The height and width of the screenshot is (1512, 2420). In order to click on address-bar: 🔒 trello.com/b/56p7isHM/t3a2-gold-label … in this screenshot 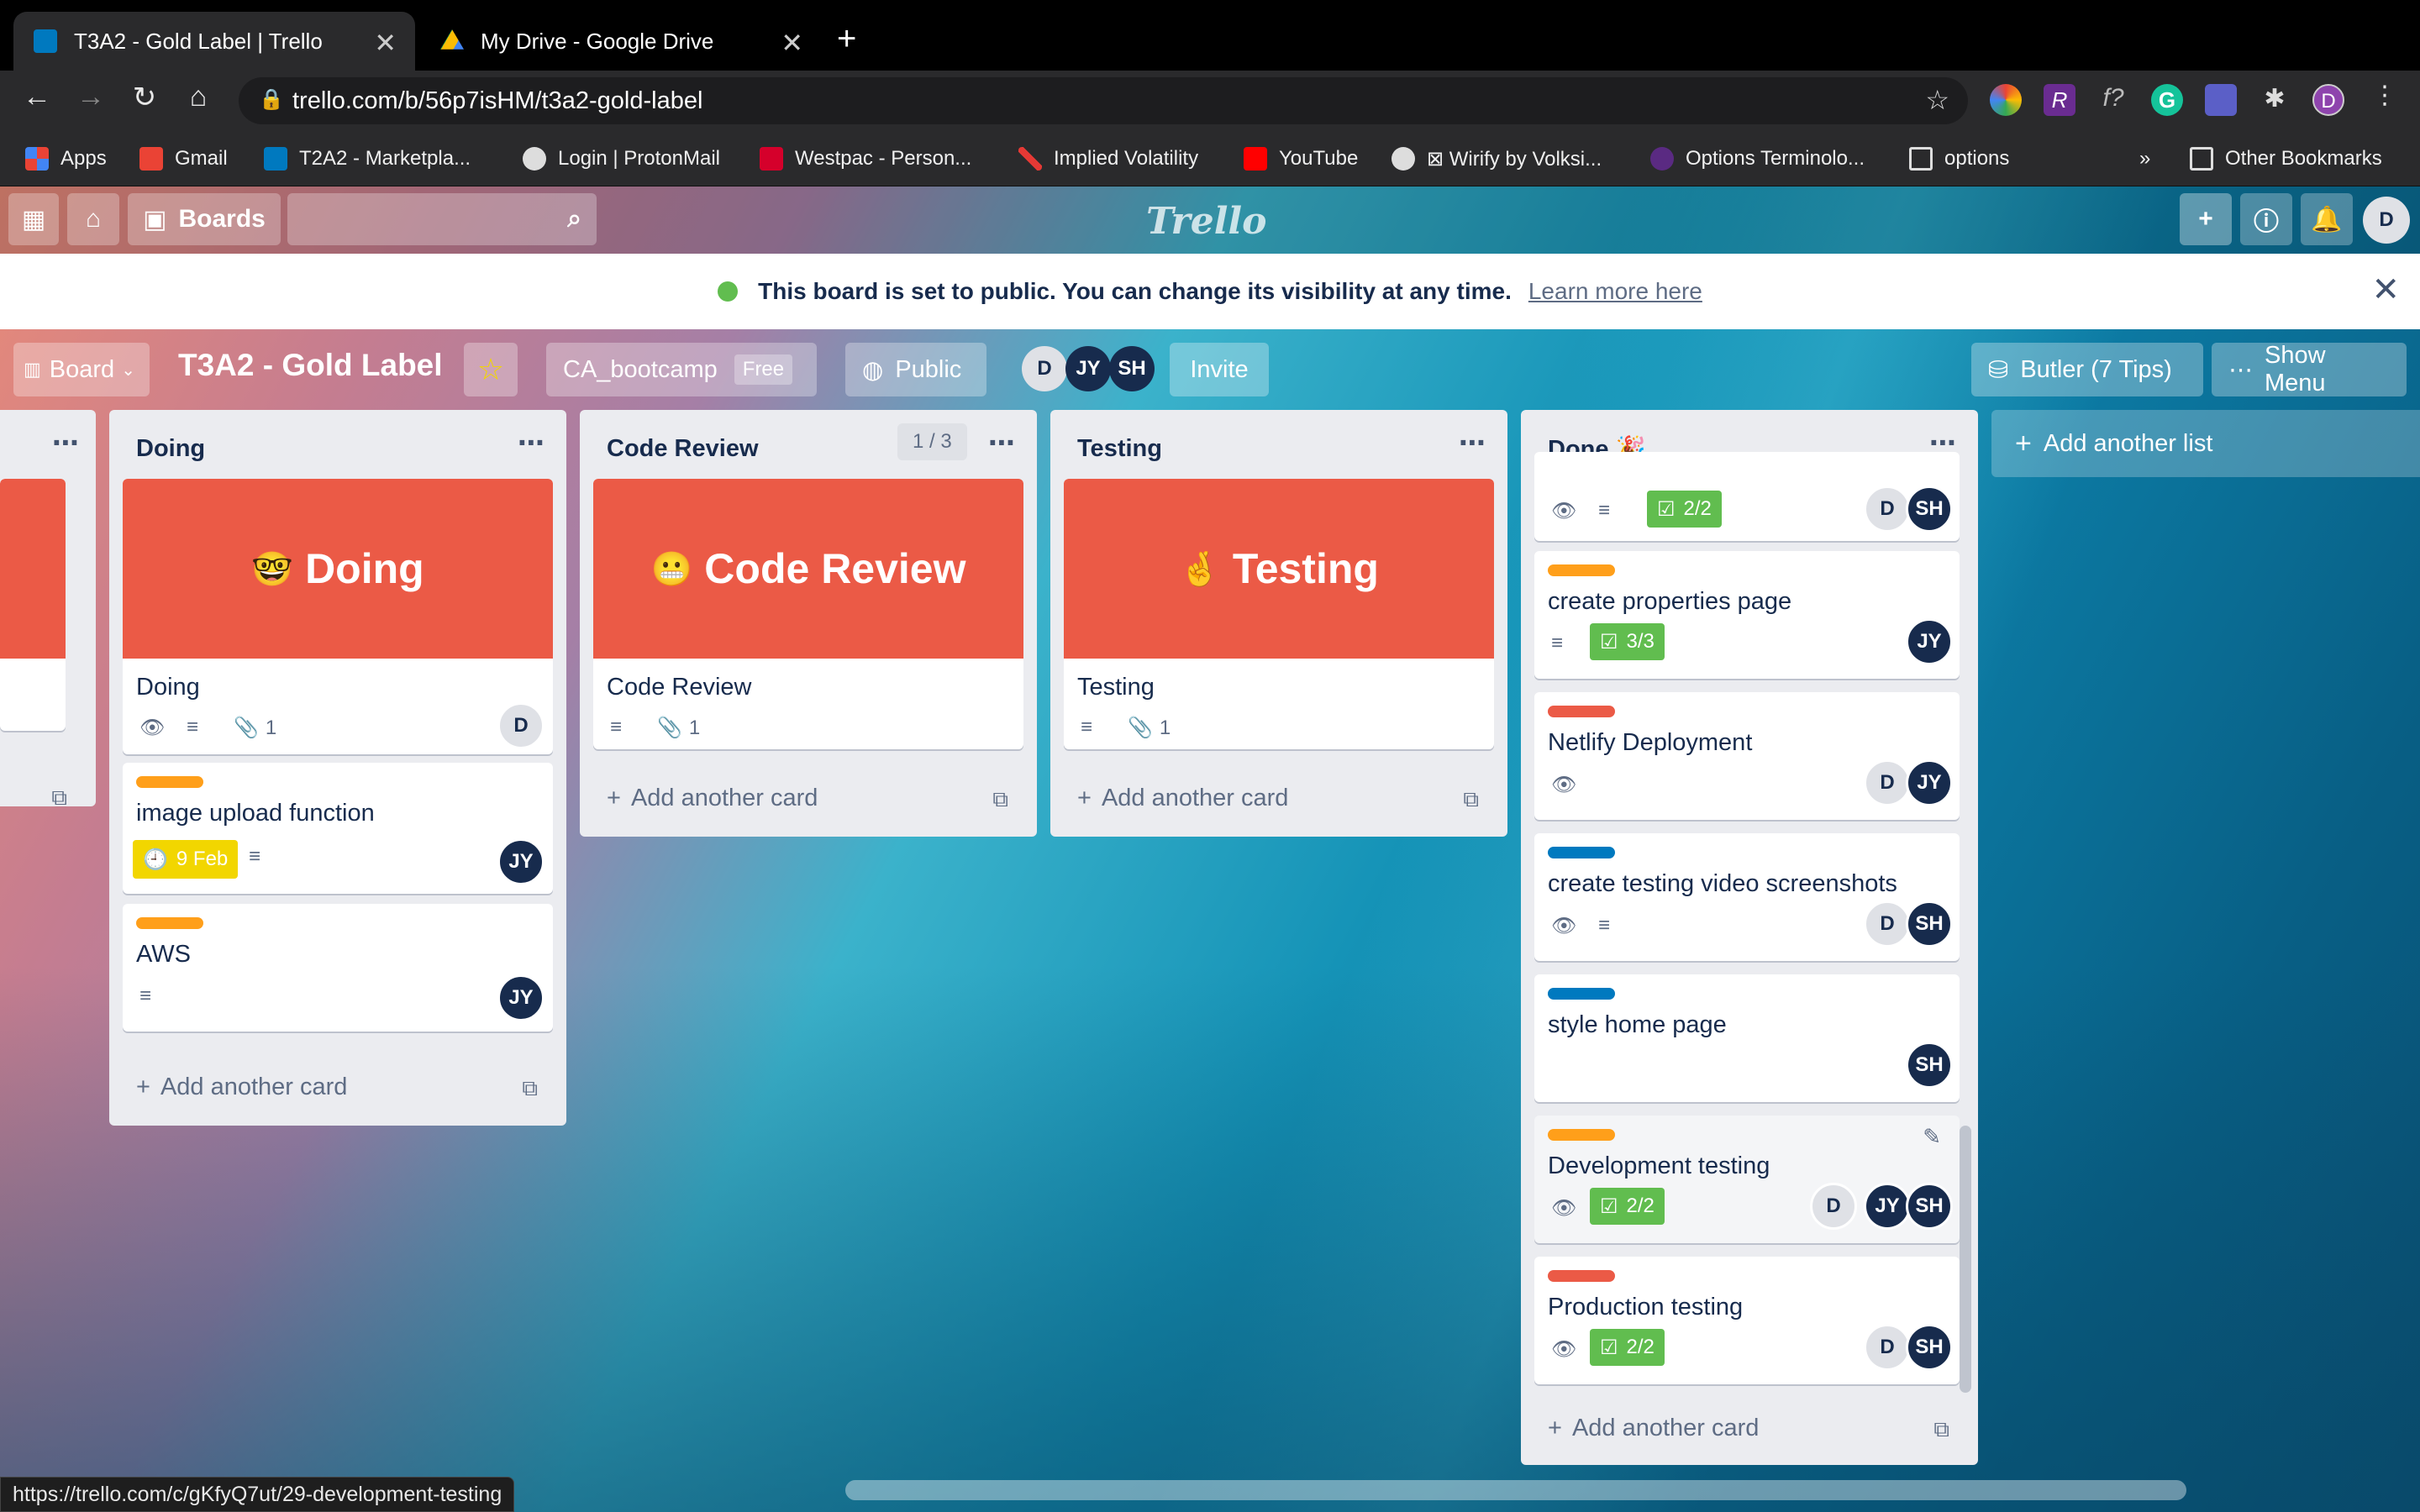, I will do `click(1104, 100)`.